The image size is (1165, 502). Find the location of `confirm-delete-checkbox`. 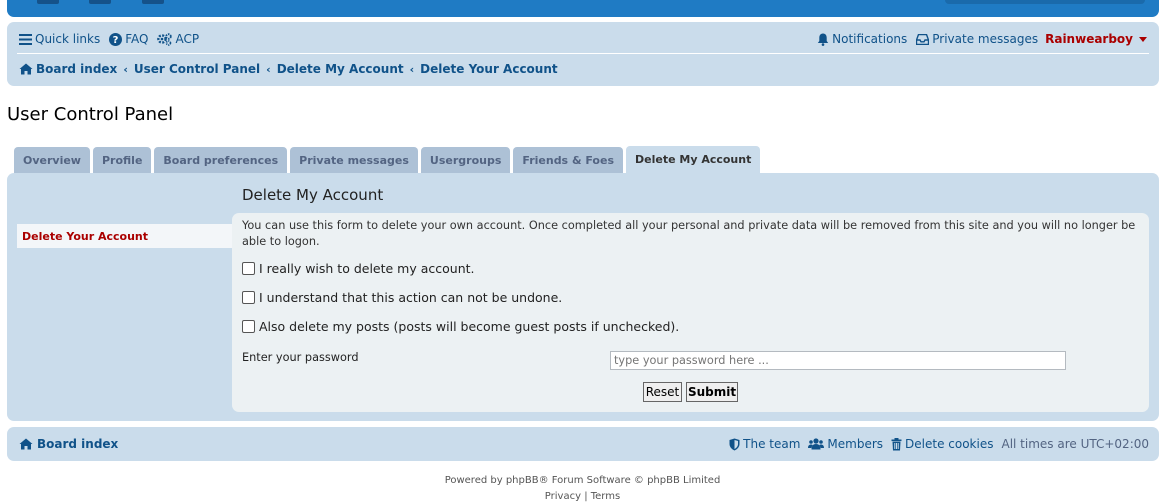

confirm-delete-checkbox is located at coordinates (248, 268).